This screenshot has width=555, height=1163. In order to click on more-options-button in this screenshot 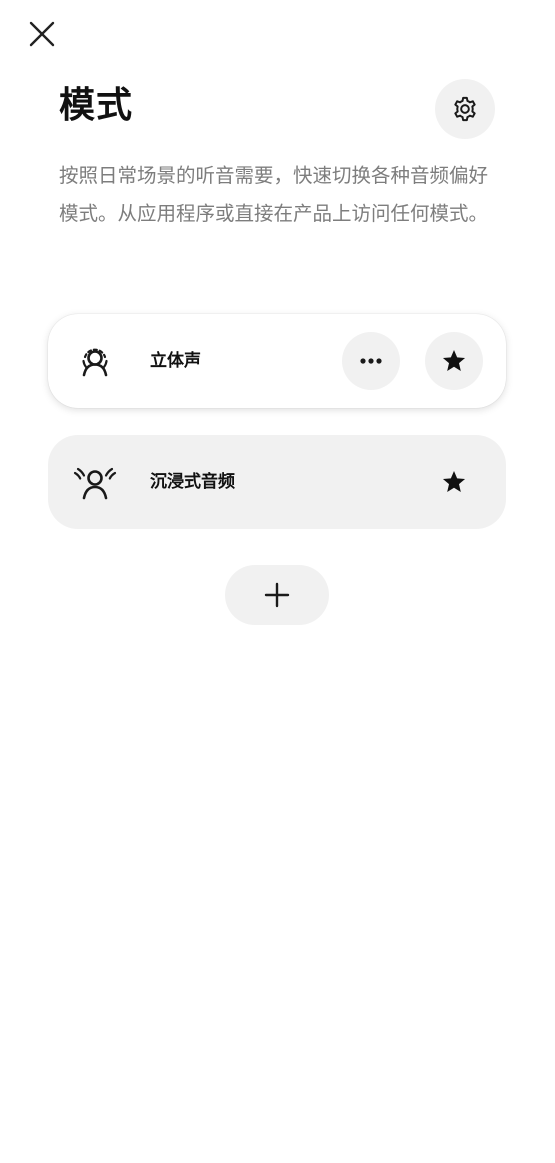, I will do `click(371, 361)`.